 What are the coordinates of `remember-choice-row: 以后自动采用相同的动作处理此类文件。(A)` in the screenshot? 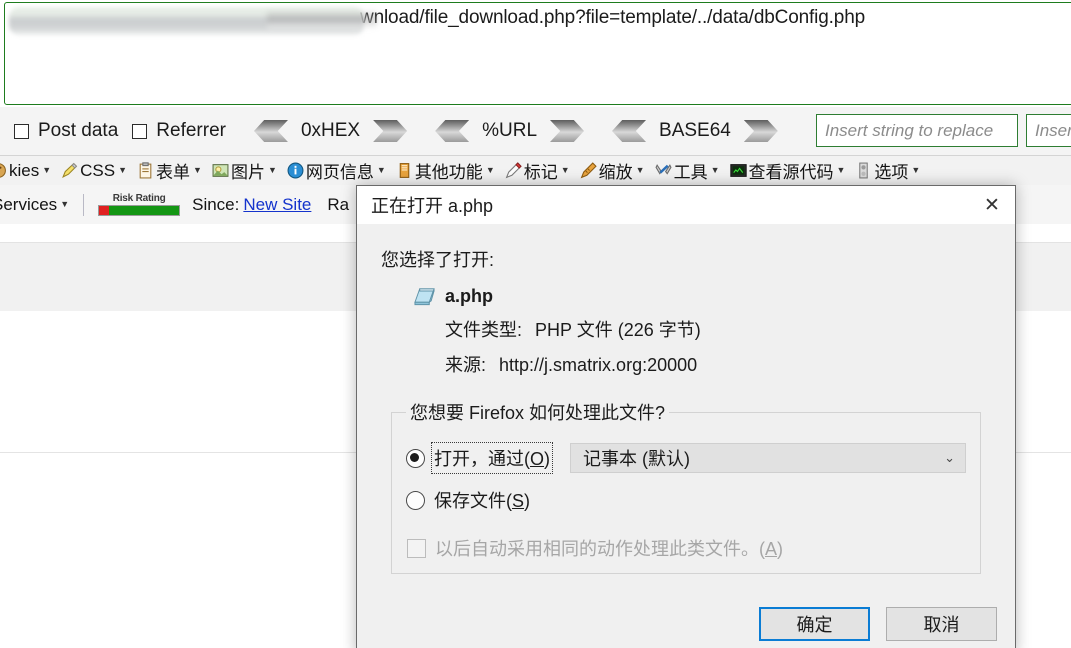 It's located at (686, 548).